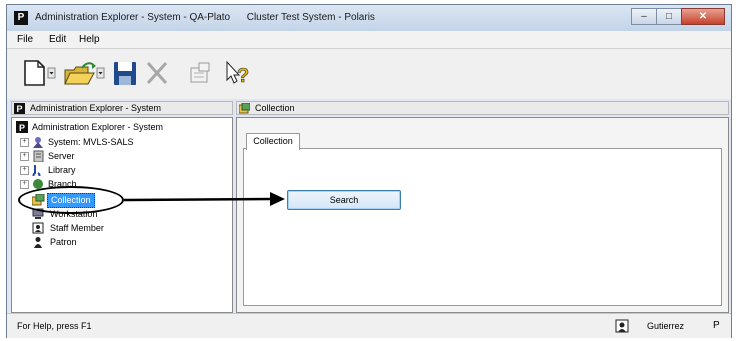 The width and height of the screenshot is (738, 341). What do you see at coordinates (122, 156) in the screenshot?
I see `tree-item-server: + Server` at bounding box center [122, 156].